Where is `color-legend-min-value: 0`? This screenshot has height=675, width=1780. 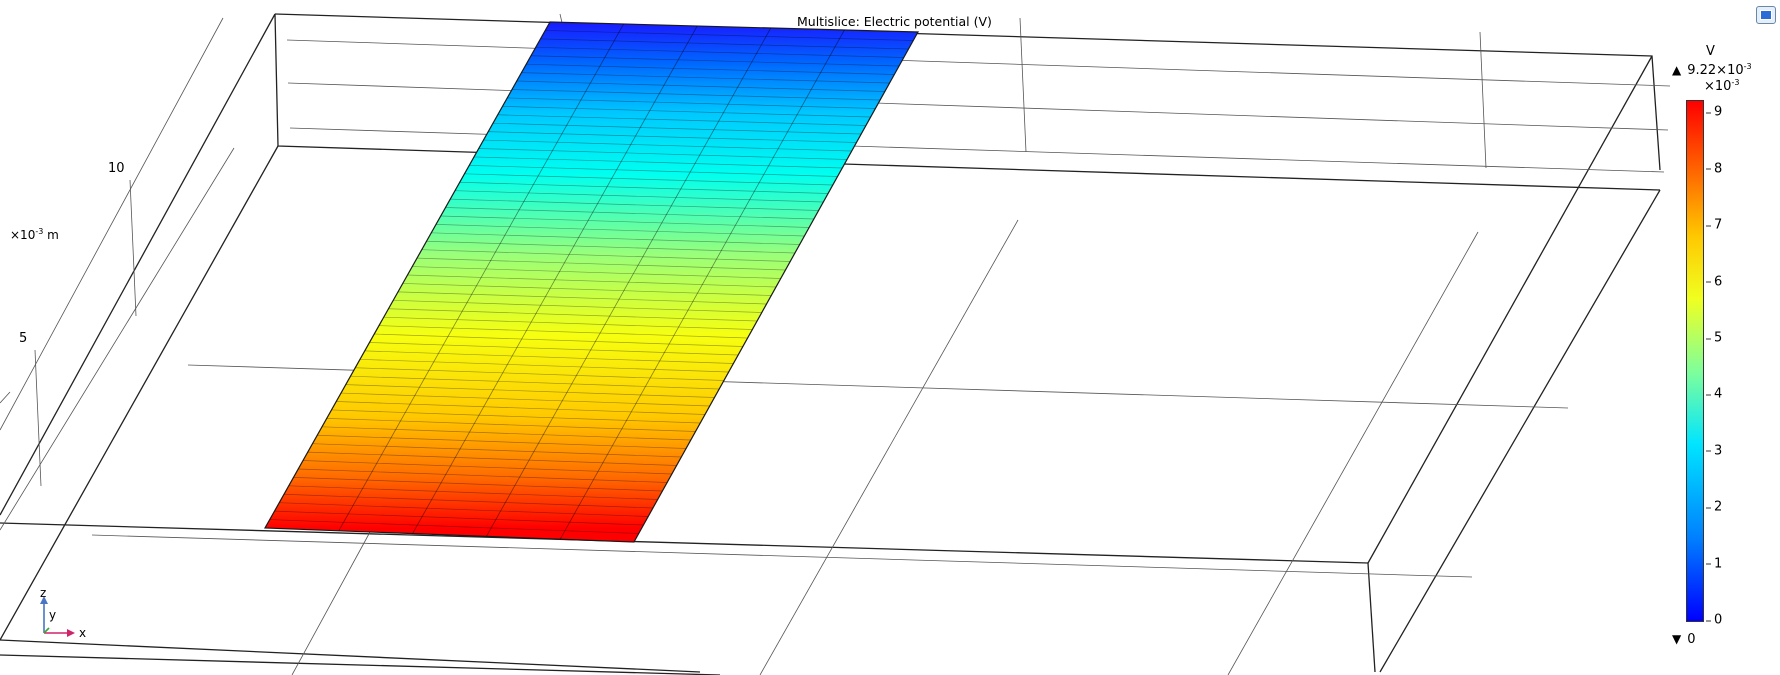
color-legend-min-value: 0 is located at coordinates (1691, 639).